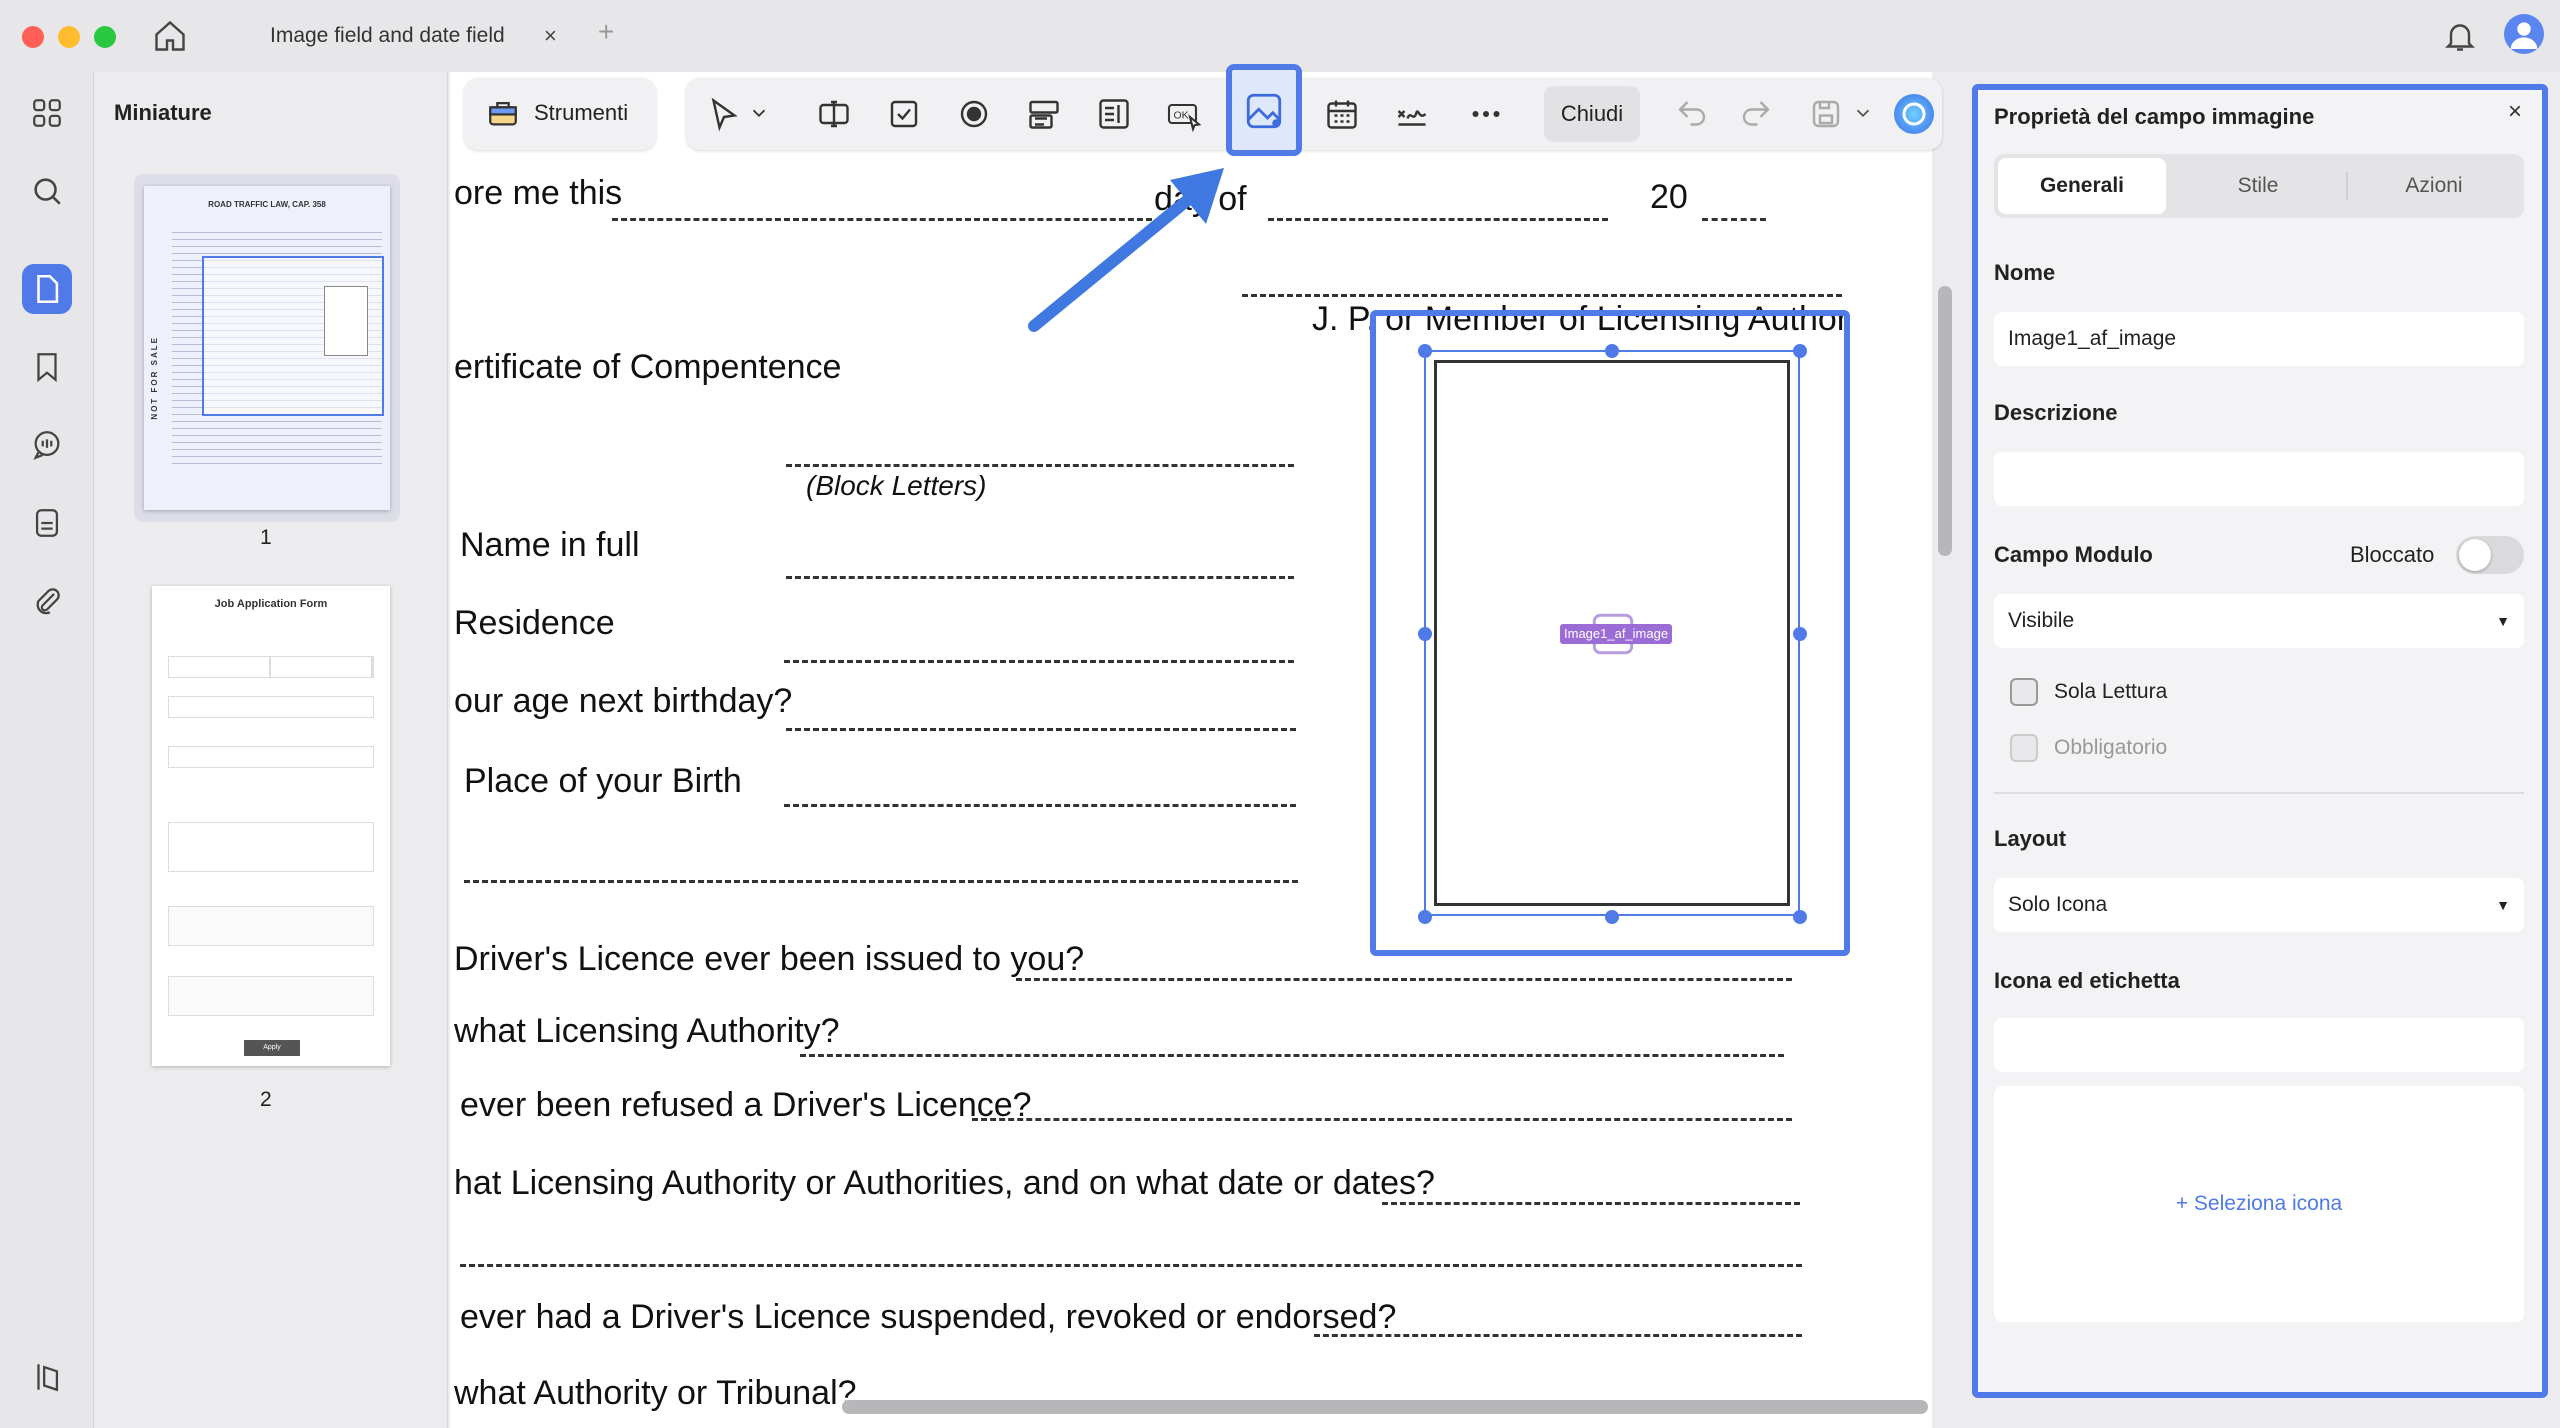  Describe the element at coordinates (606, 32) in the screenshot. I see `new-tab-button: +` at that location.